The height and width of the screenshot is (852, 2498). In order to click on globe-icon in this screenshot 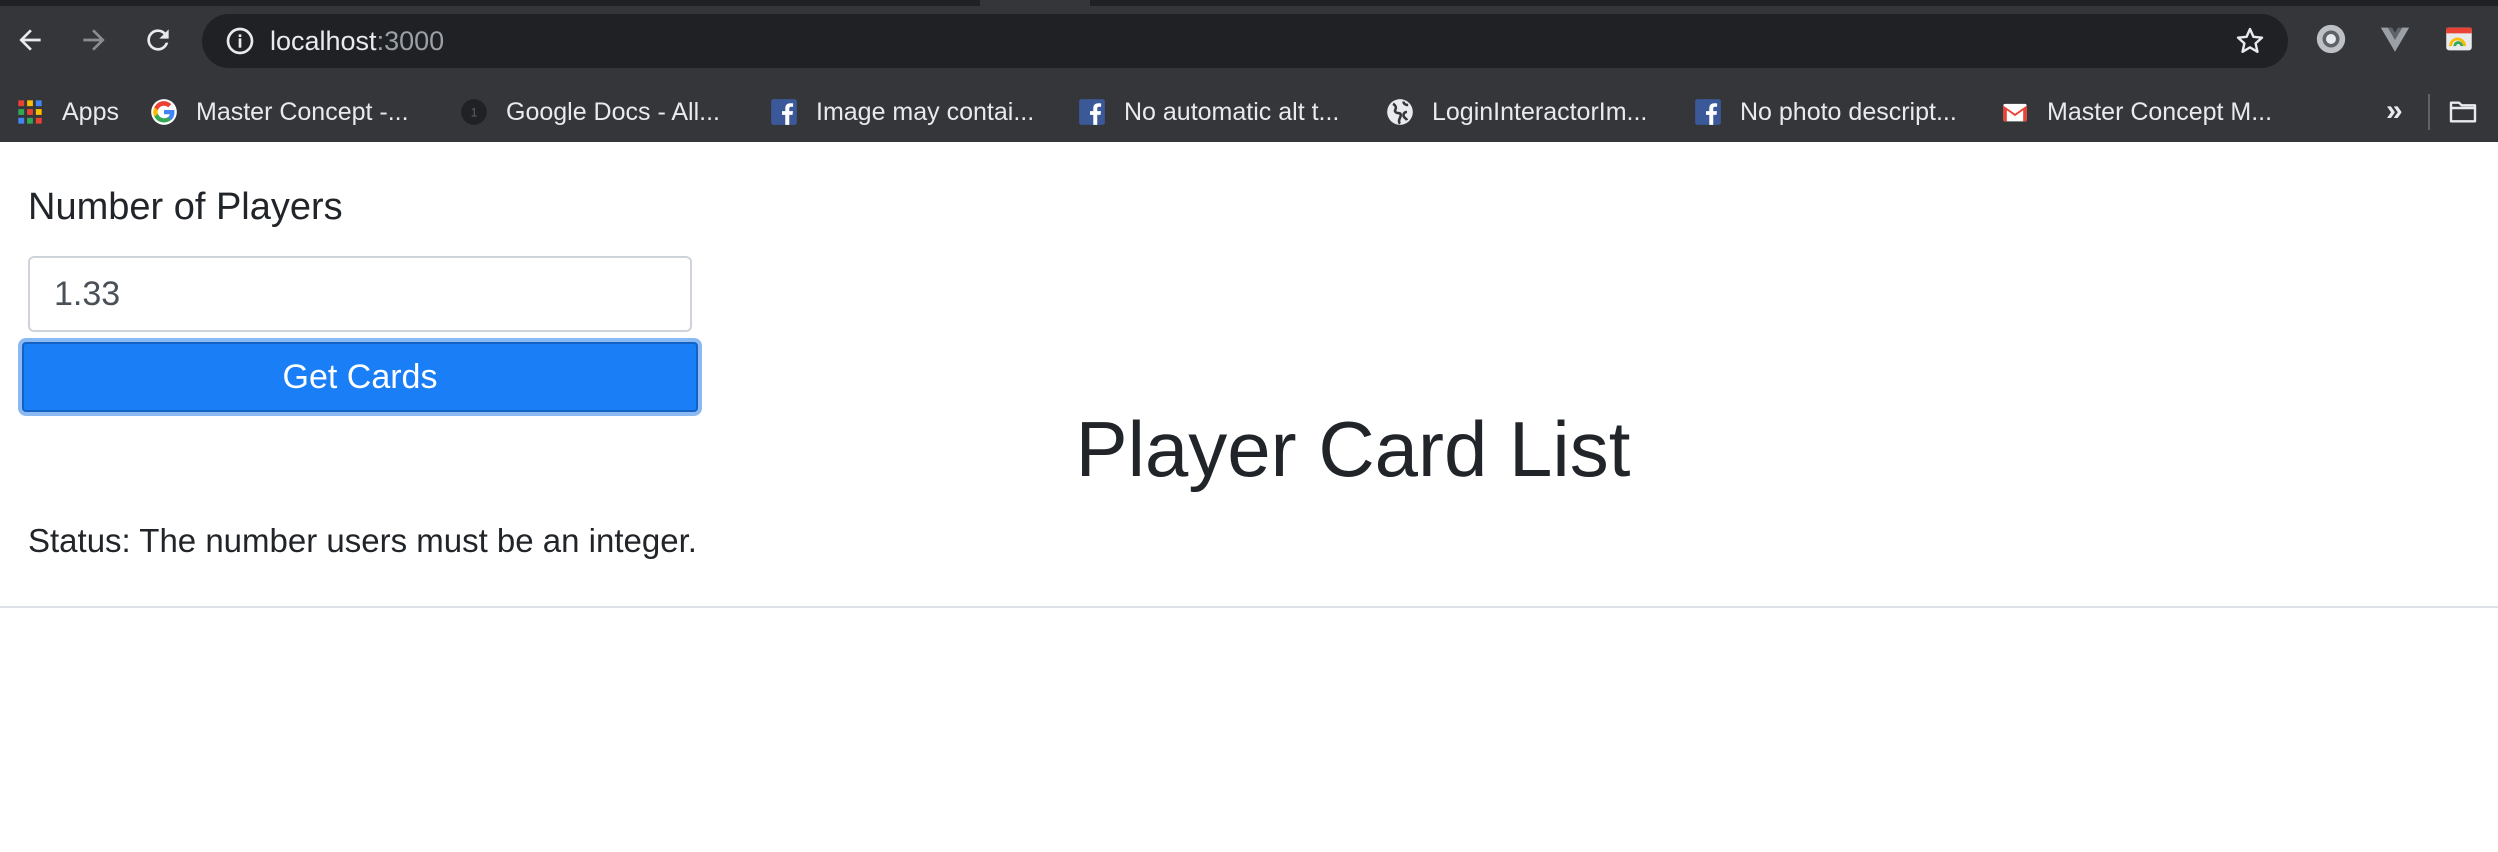, I will do `click(1400, 112)`.